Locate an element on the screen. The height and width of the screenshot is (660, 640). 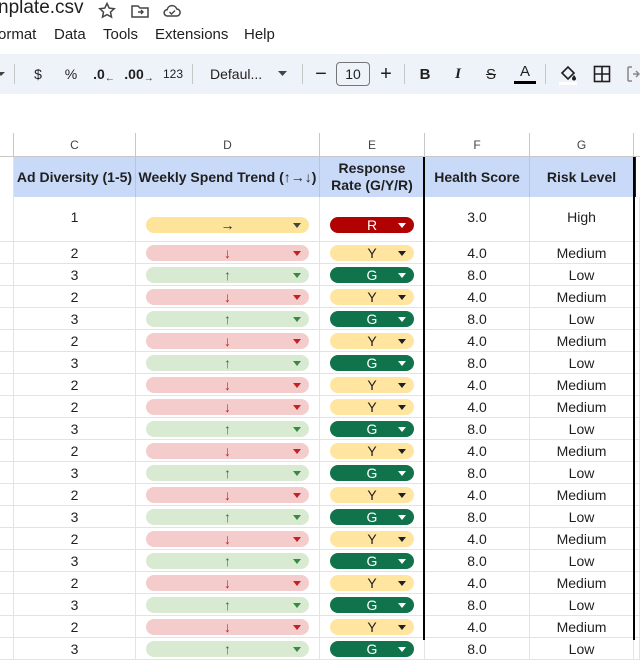
column-header-e: E is located at coordinates (372, 145).